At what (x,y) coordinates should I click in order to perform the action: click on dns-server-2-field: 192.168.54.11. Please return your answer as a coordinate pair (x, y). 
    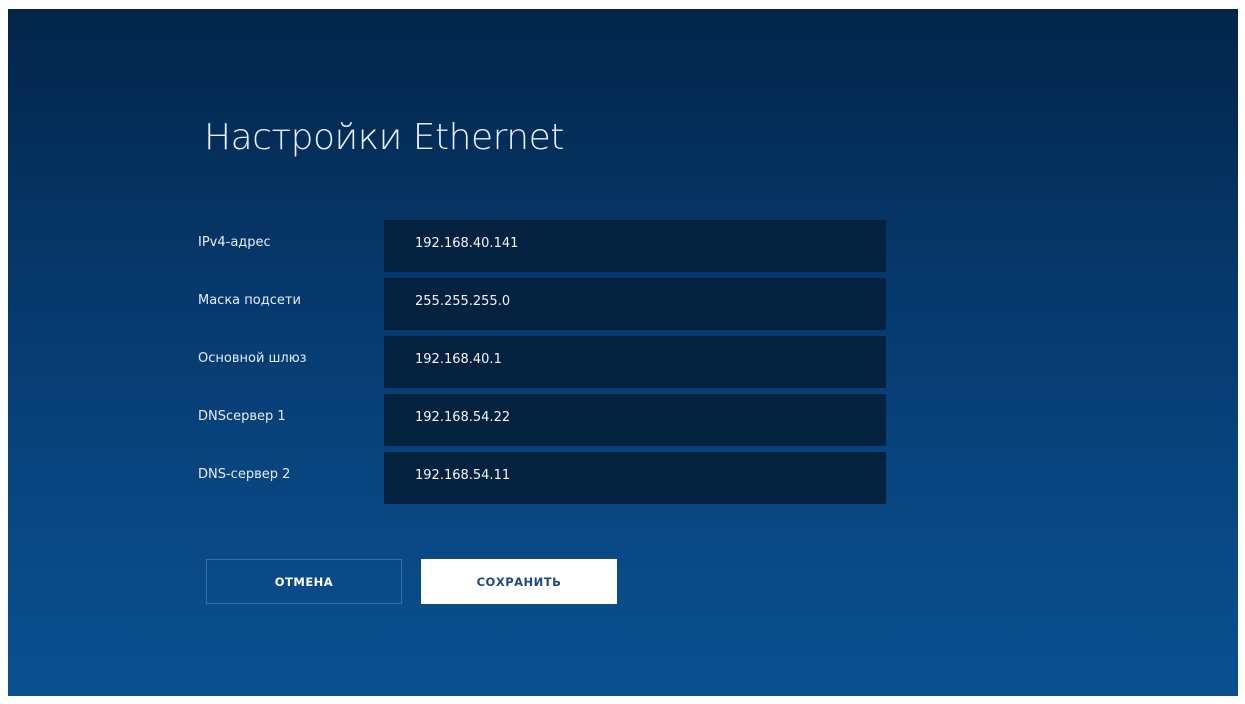
    Looking at the image, I should click on (635, 478).